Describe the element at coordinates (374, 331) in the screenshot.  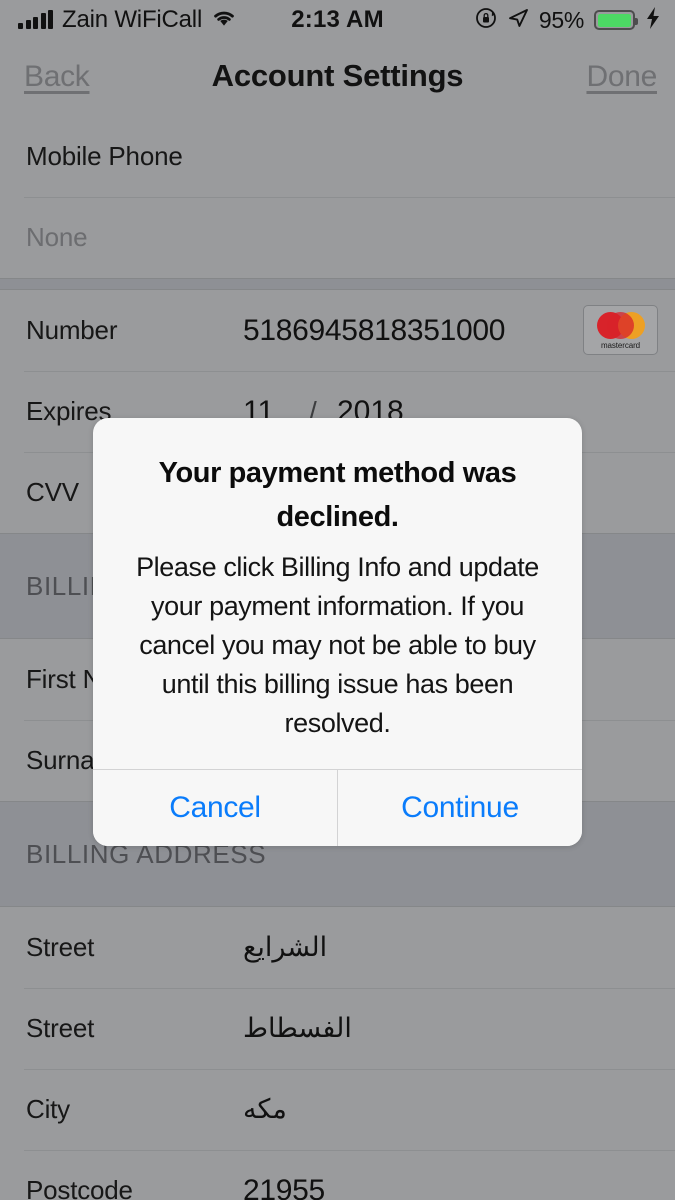
I see `card-number-value: 5186945818351000` at that location.